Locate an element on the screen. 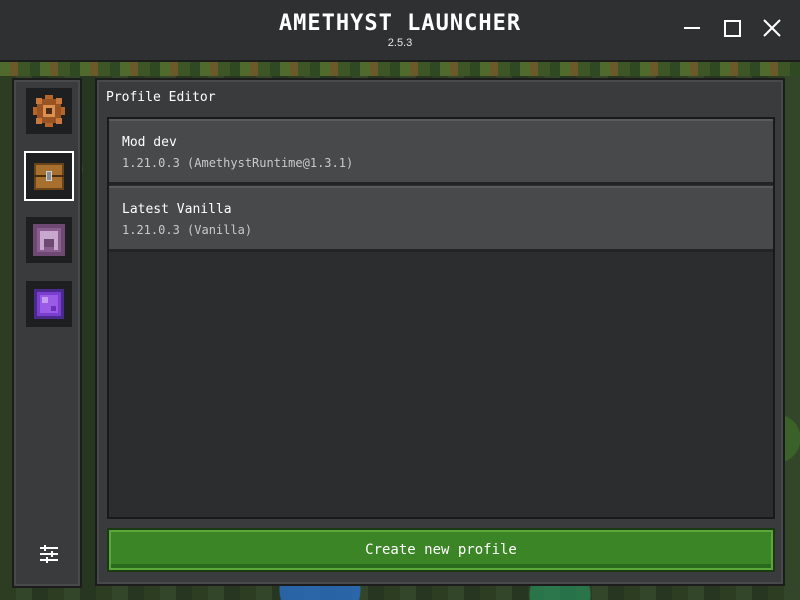 This screenshot has width=800, height=600. title-bar: AMETHYST LAUNCHER 2.5.3 is located at coordinates (400, 31).